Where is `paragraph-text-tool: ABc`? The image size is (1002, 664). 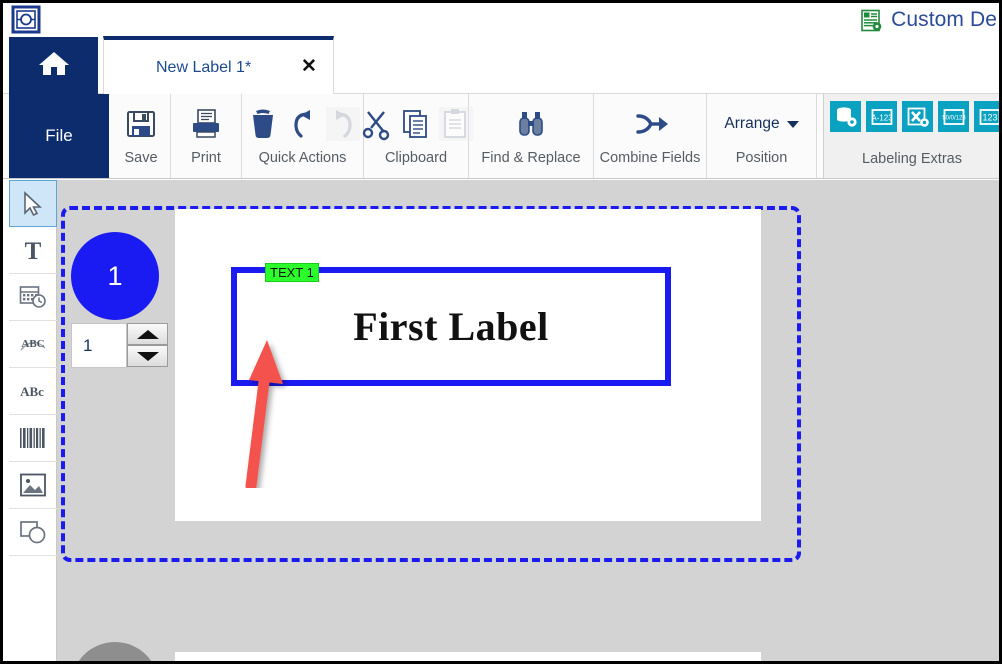
paragraph-text-tool: ABc is located at coordinates (33, 391).